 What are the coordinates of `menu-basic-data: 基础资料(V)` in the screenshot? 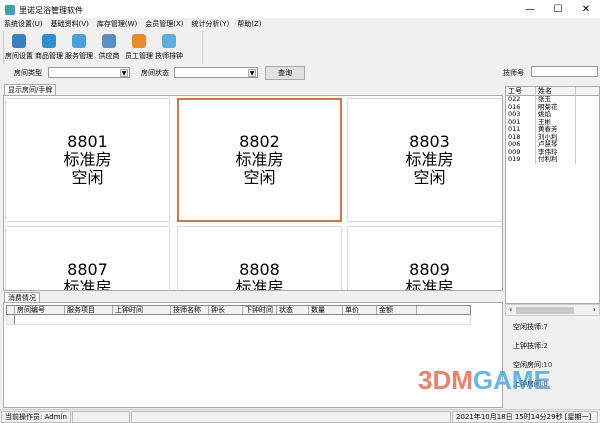 It's located at (70, 24).